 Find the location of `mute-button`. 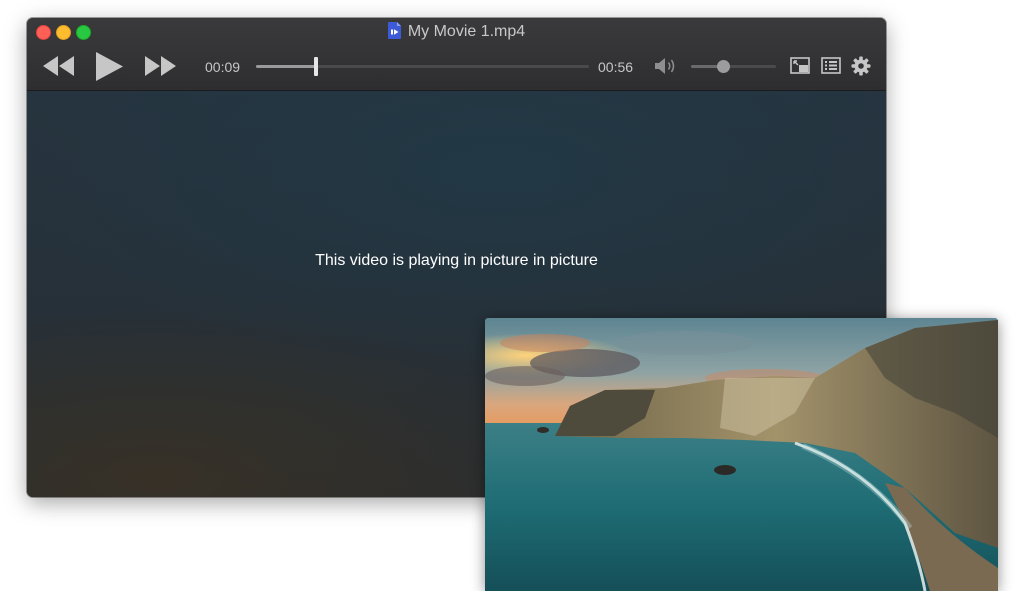

mute-button is located at coordinates (666, 66).